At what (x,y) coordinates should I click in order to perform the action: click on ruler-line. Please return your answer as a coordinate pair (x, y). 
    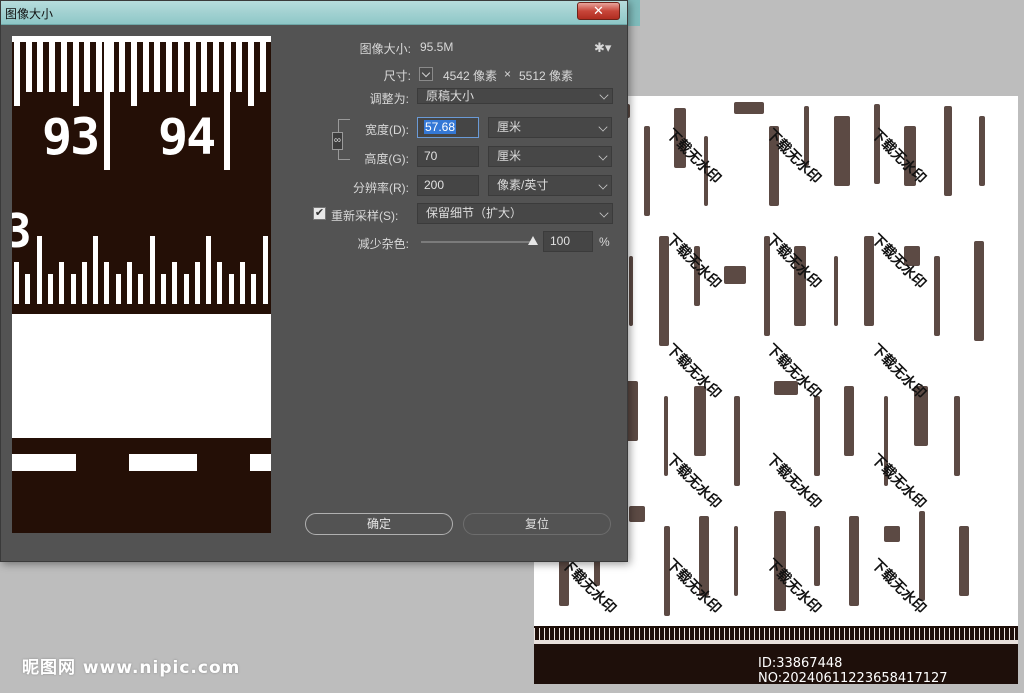
    Looking at the image, I should click on (776, 642).